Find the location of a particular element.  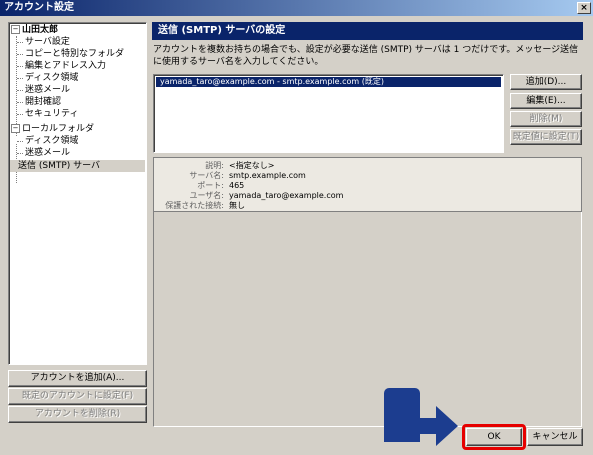

tree-item-local-junk: 迷惑メール is located at coordinates (47, 153).